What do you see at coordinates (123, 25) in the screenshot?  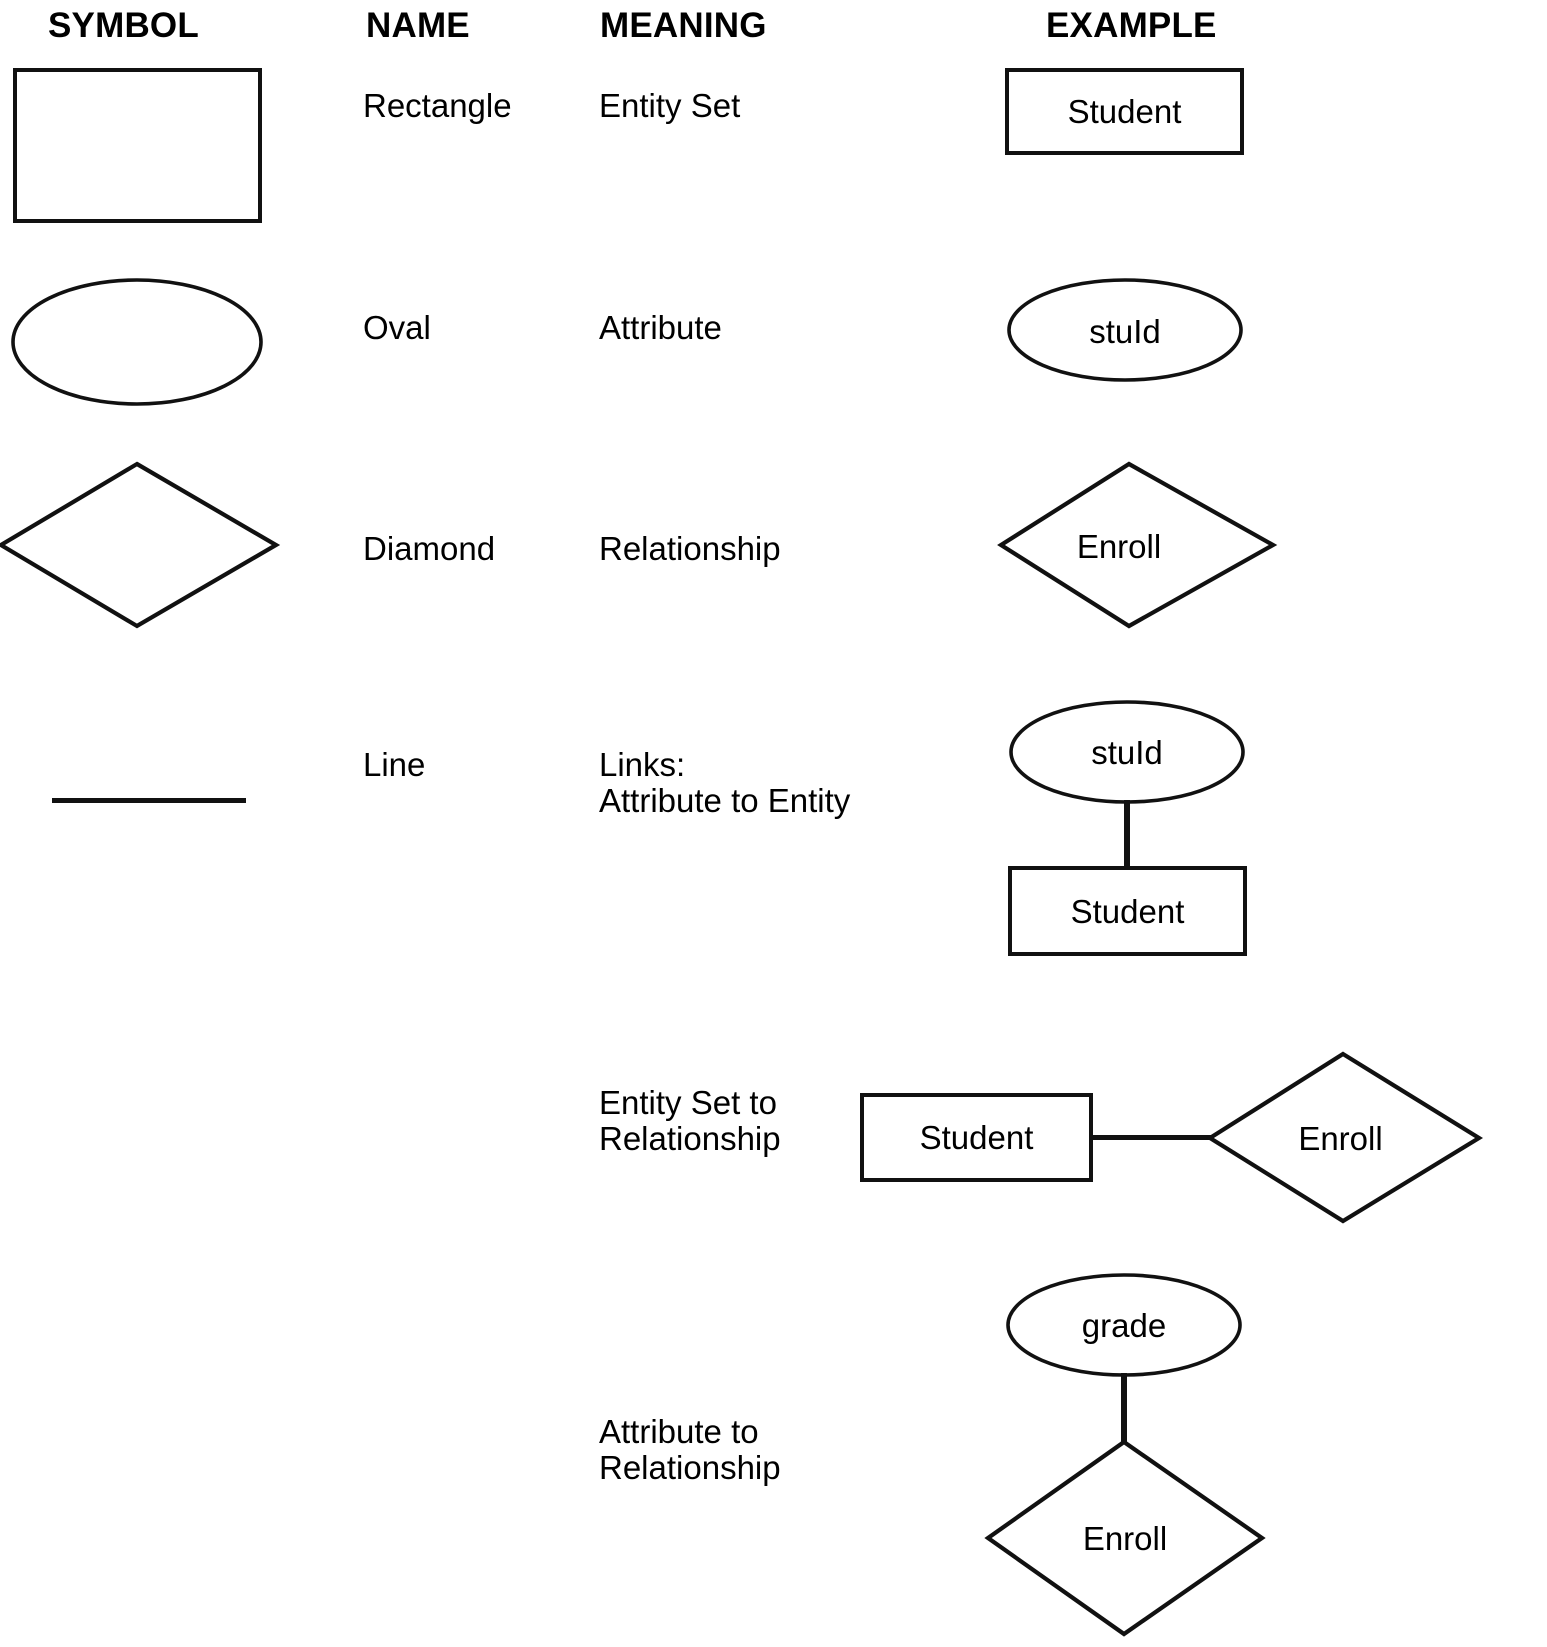 I see `column-header-symbol: SYMBOL` at bounding box center [123, 25].